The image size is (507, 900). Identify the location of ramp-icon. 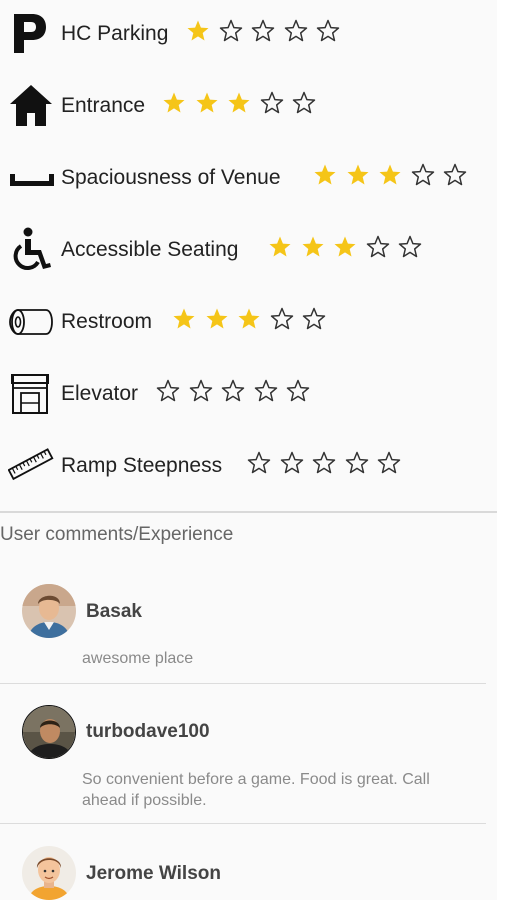
(31, 465).